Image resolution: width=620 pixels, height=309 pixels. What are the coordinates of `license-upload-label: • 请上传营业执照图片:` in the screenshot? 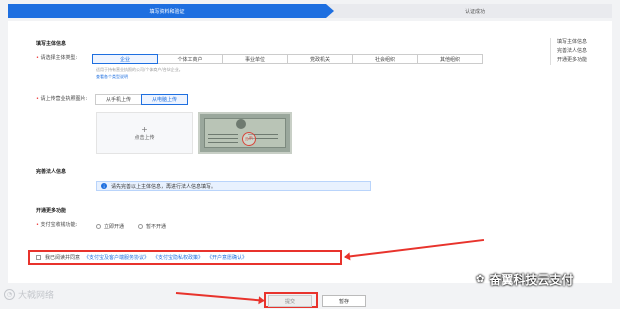 It's located at (62, 99).